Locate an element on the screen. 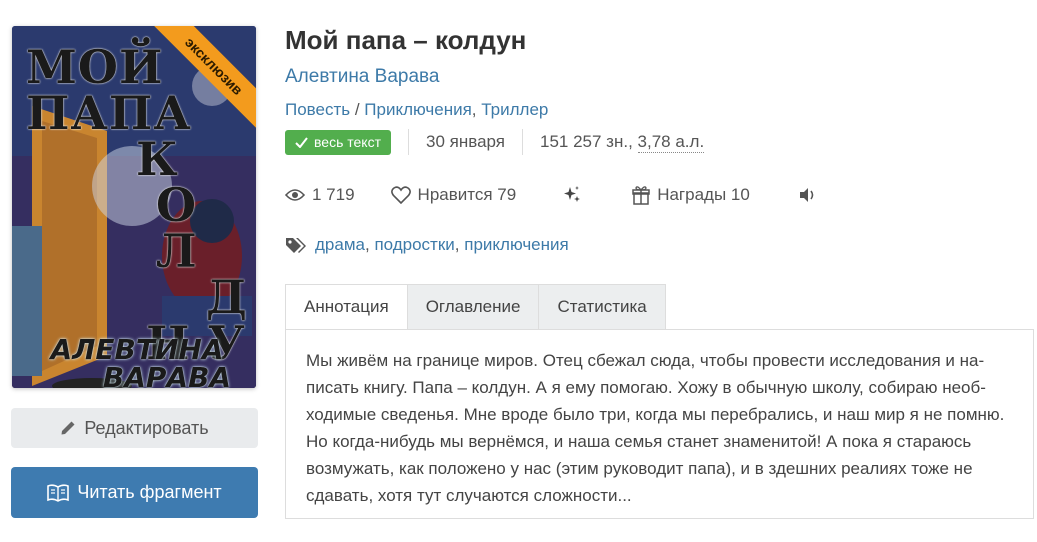 The height and width of the screenshot is (542, 1037). read-fragment-button: Читать фрагмент is located at coordinates (134, 492).